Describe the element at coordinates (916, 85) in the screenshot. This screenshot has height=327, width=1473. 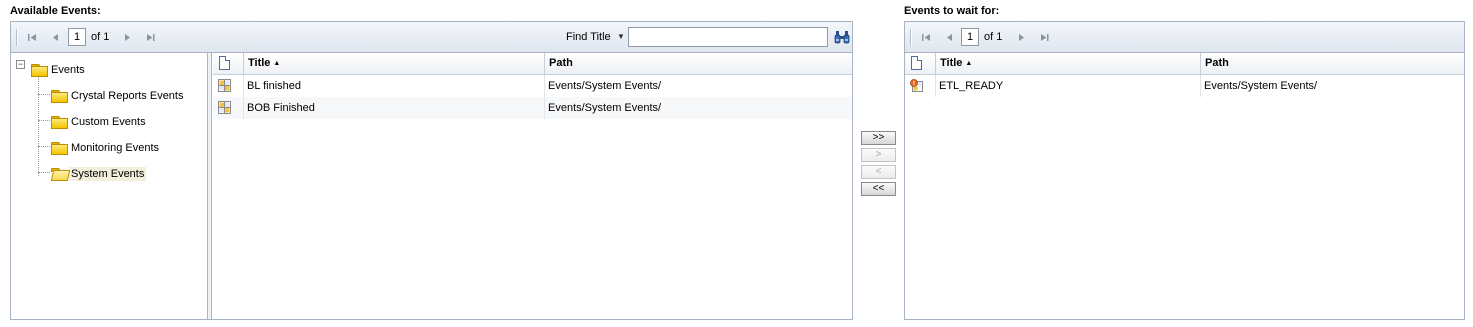
I see `event-warning-icon` at that location.